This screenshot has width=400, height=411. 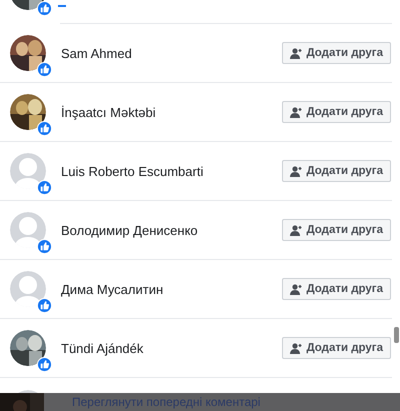 What do you see at coordinates (171, 289) in the screenshot?
I see `person-name: Дима Мусалитин` at bounding box center [171, 289].